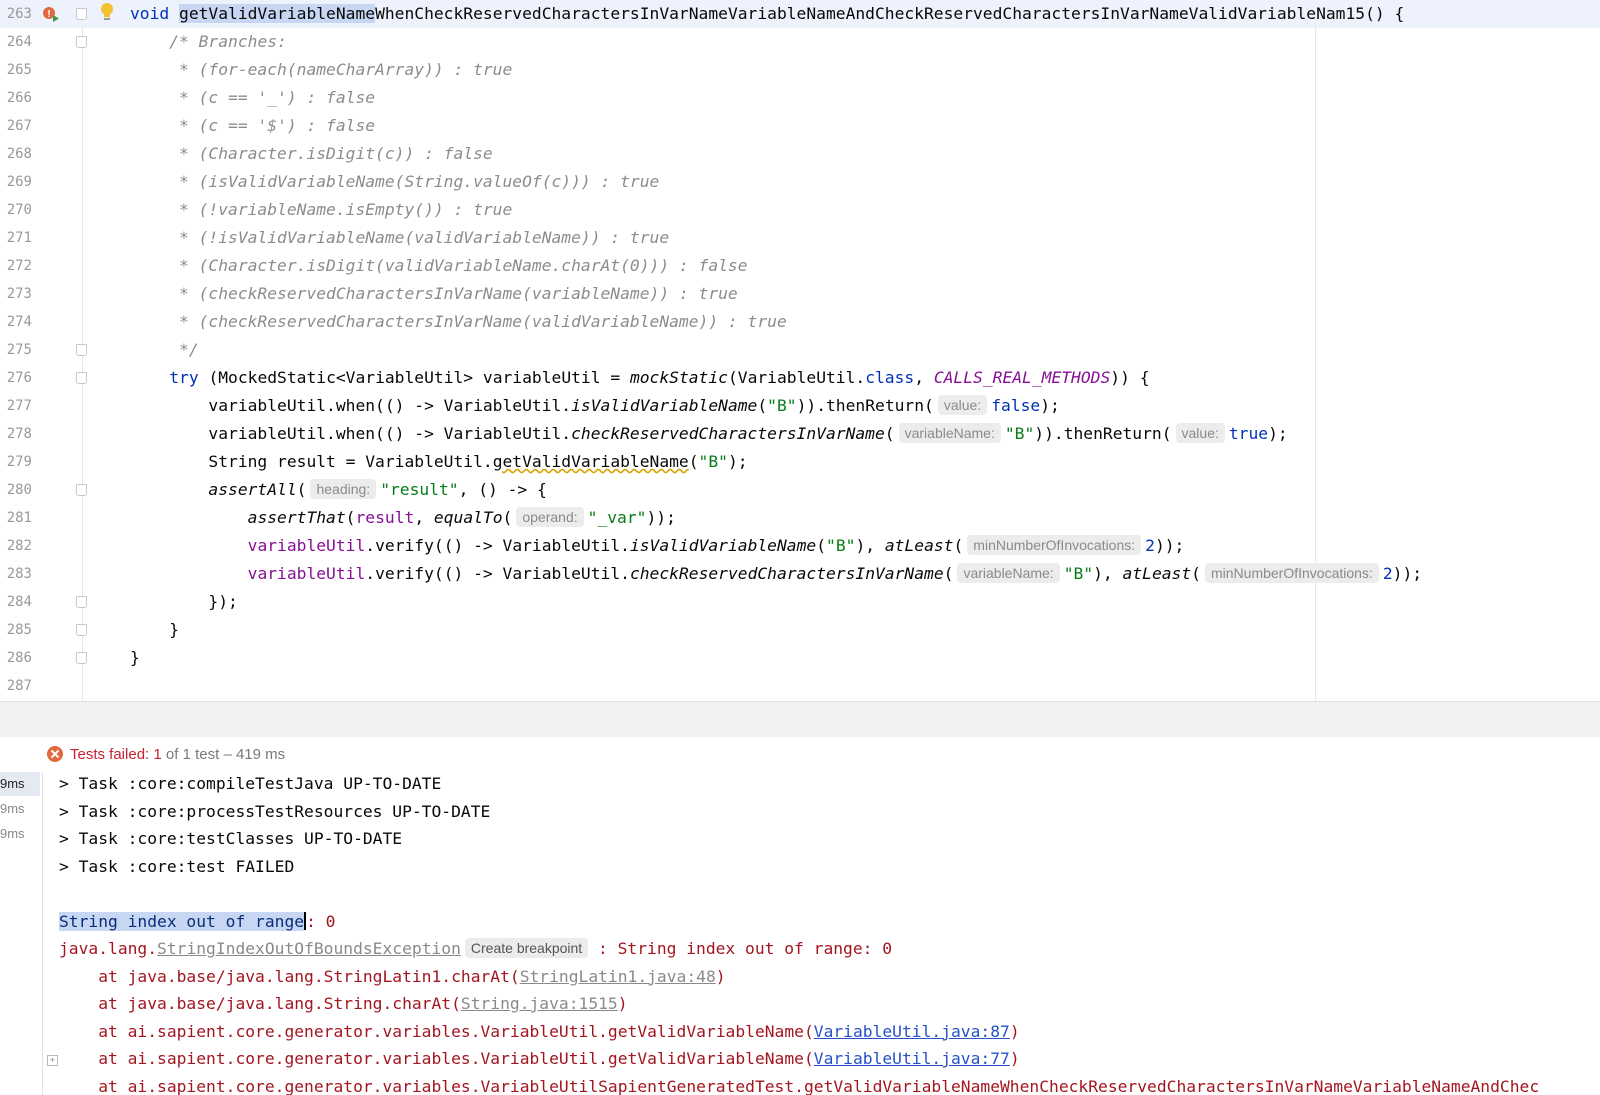  Describe the element at coordinates (16, 14) in the screenshot. I see `line-number: 263` at that location.